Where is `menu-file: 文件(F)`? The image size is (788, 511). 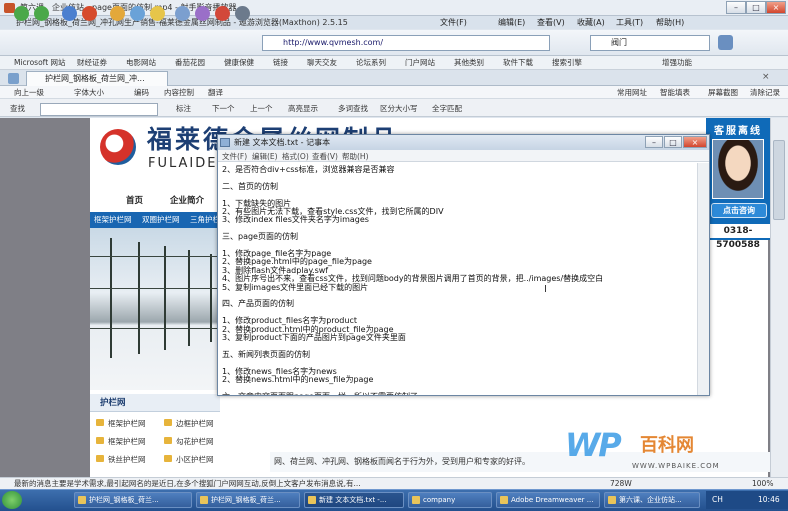 menu-file: 文件(F) is located at coordinates (453, 22).